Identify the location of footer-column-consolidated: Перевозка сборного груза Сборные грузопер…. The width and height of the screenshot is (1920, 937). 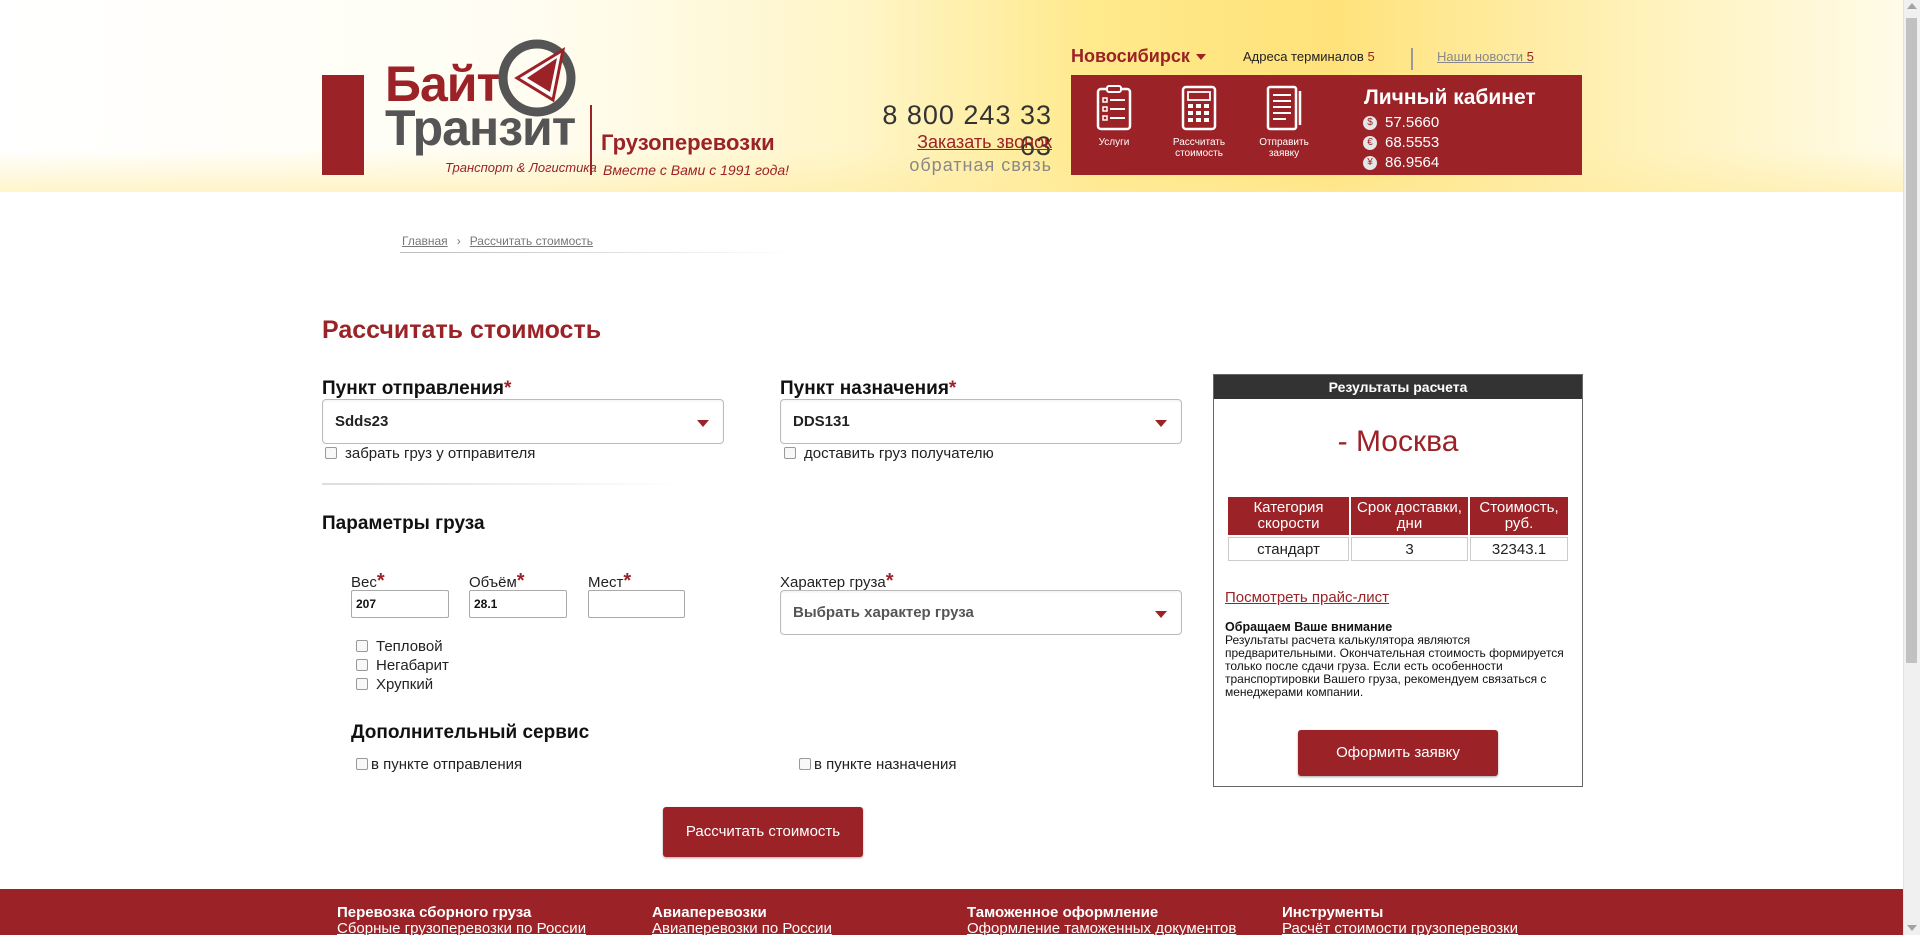
(461, 920).